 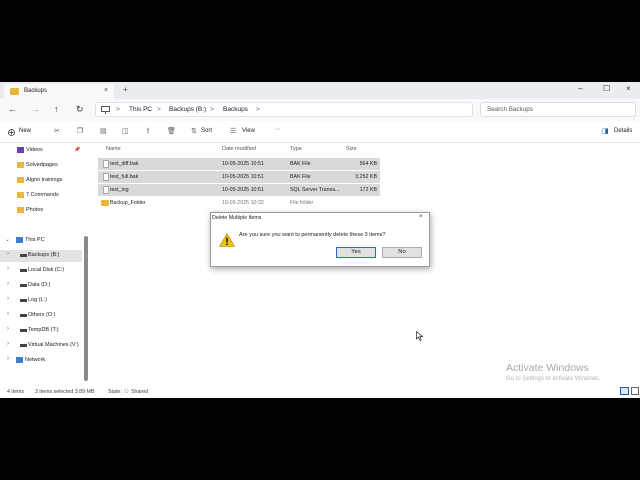 What do you see at coordinates (36, 91) in the screenshot?
I see `tab-title: Backups` at bounding box center [36, 91].